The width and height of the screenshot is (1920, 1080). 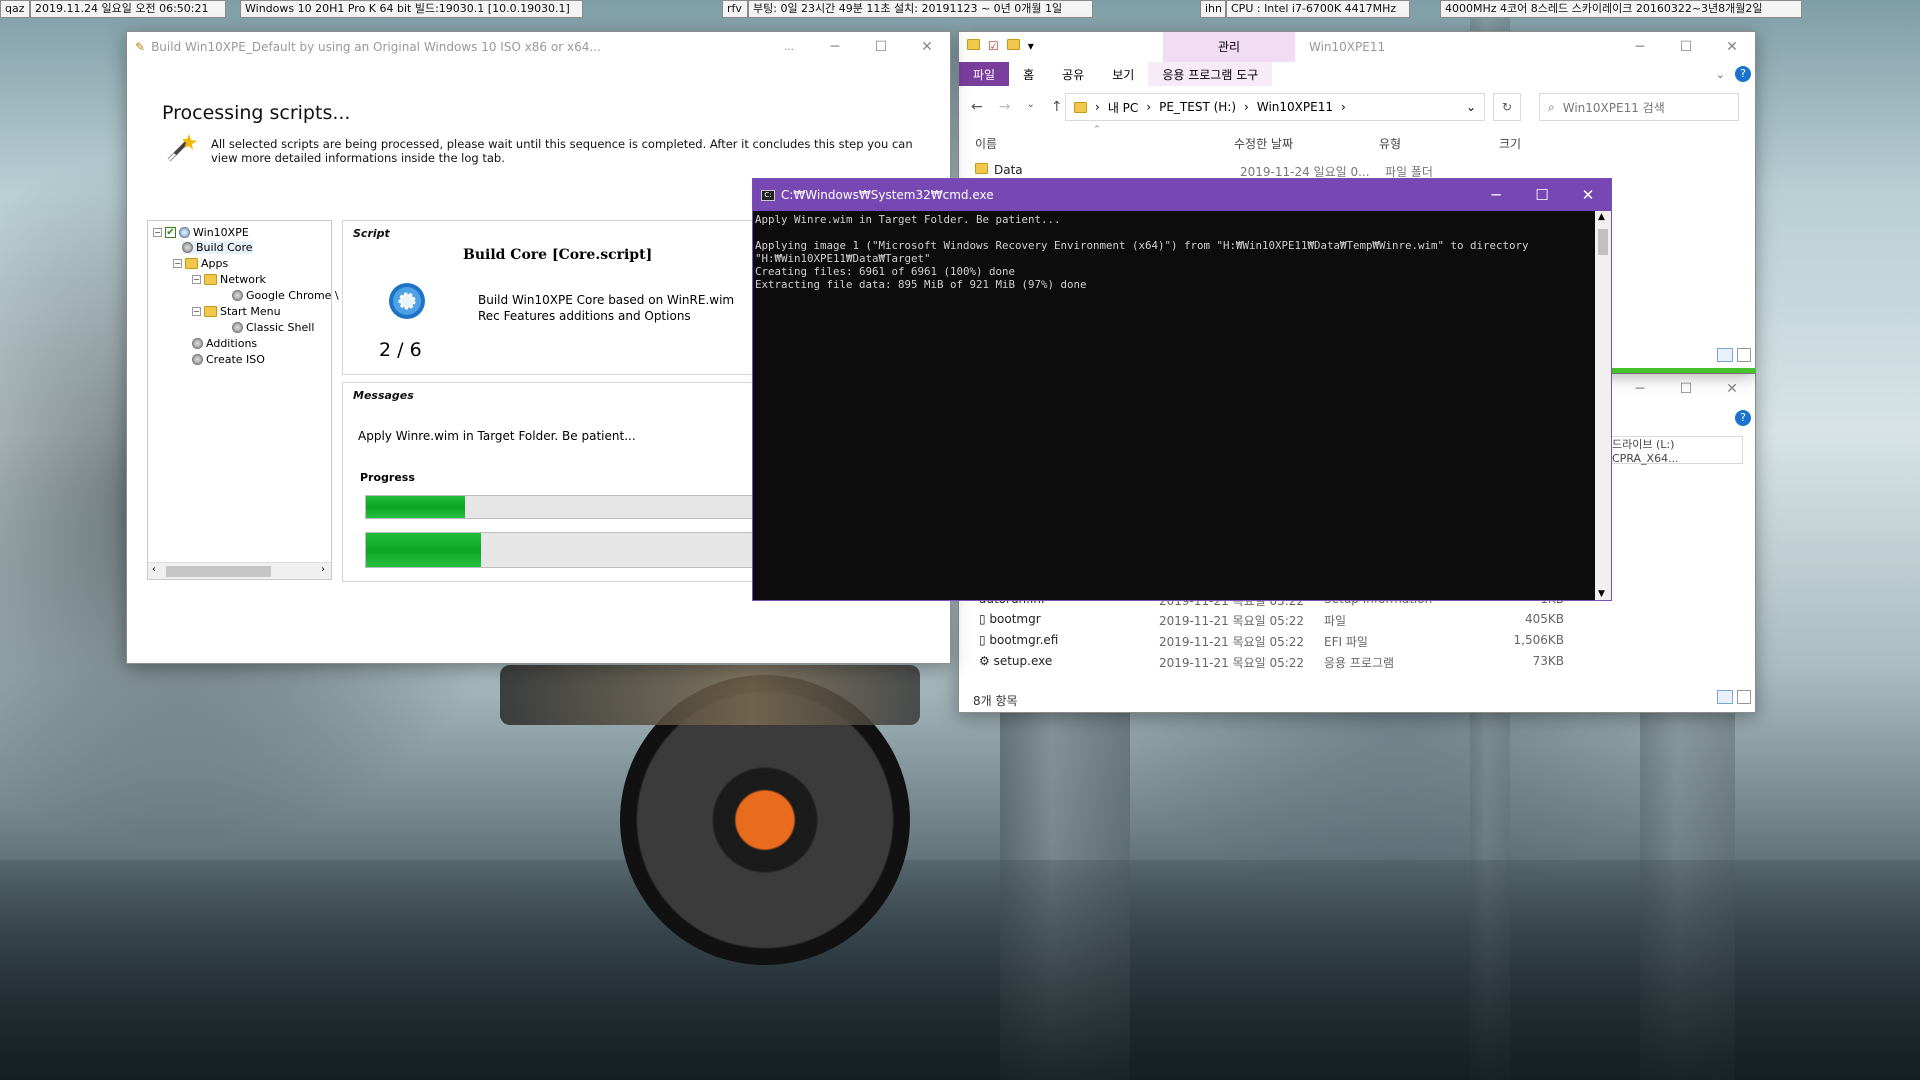 I want to click on file-name: ⚙ setup.exe, so click(x=1016, y=661).